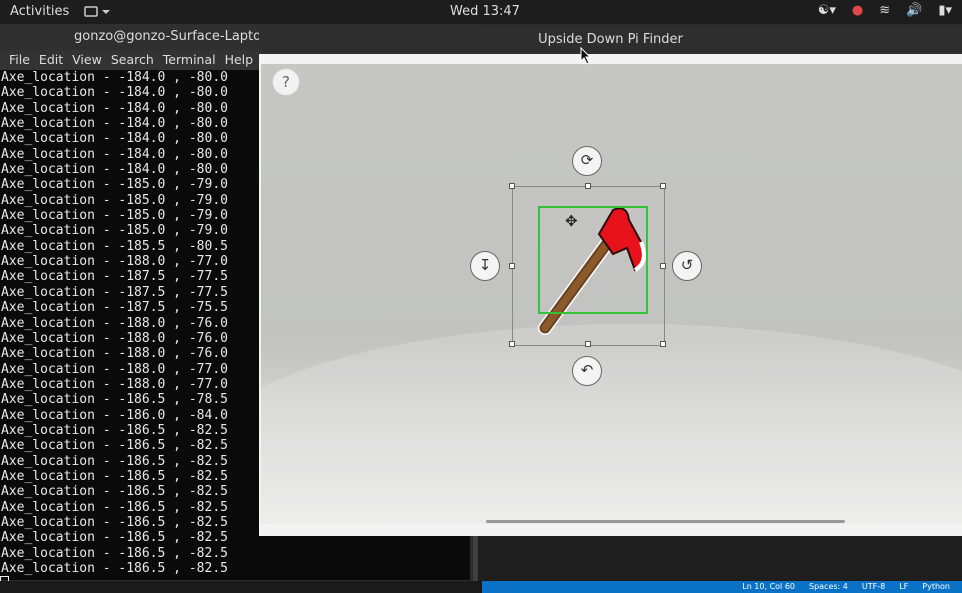 The width and height of the screenshot is (962, 593). I want to click on pi-finder-titlebar: Upside Down Pi Finder, so click(610, 40).